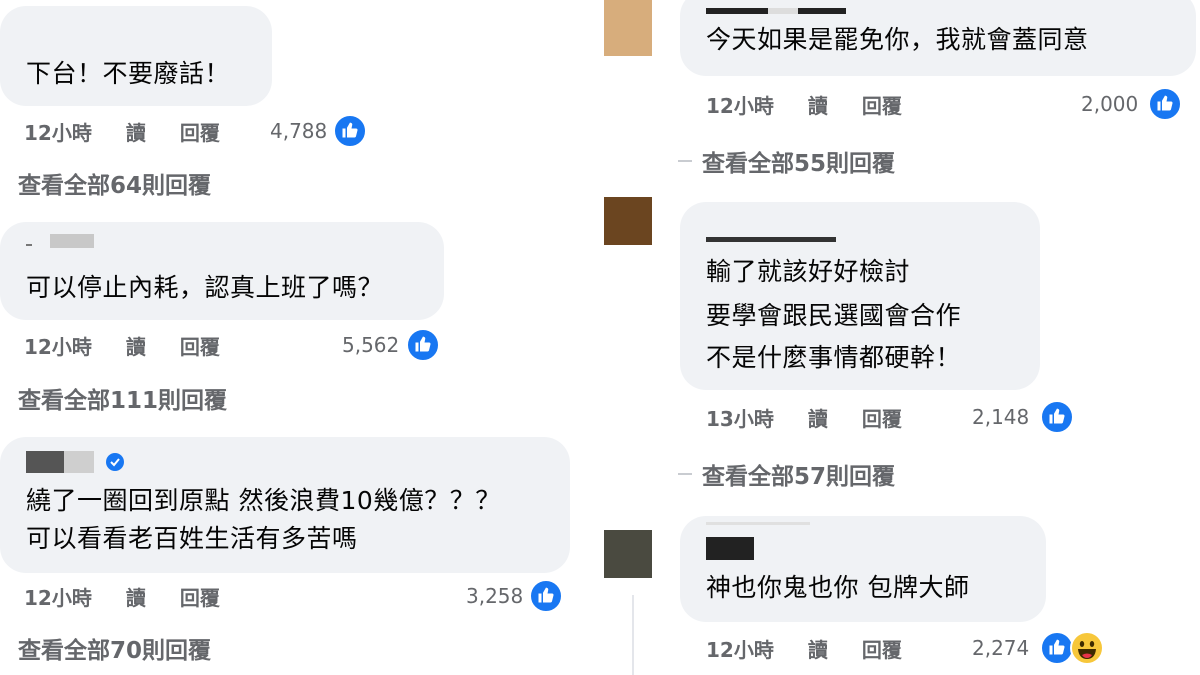  What do you see at coordinates (1000, 417) in the screenshot?
I see `like-count: 2,148` at bounding box center [1000, 417].